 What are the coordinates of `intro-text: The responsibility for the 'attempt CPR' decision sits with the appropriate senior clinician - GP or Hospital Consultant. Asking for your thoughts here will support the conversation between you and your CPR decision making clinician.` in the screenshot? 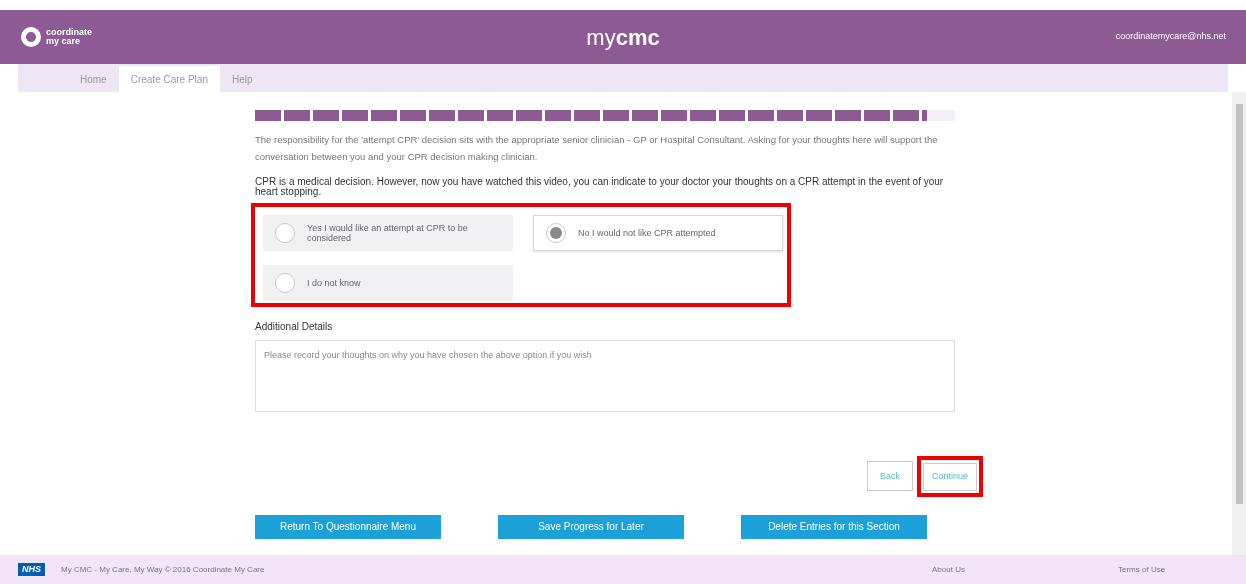 It's located at (597, 148).